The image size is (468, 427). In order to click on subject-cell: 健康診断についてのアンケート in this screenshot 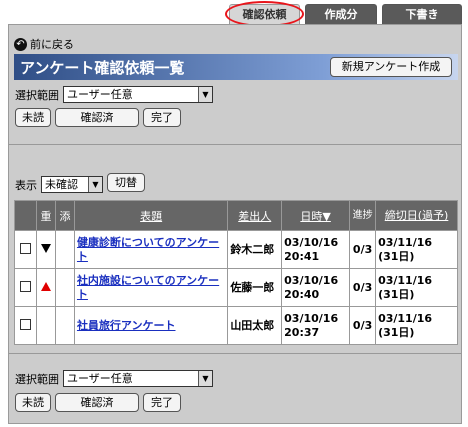, I will do `click(151, 249)`.